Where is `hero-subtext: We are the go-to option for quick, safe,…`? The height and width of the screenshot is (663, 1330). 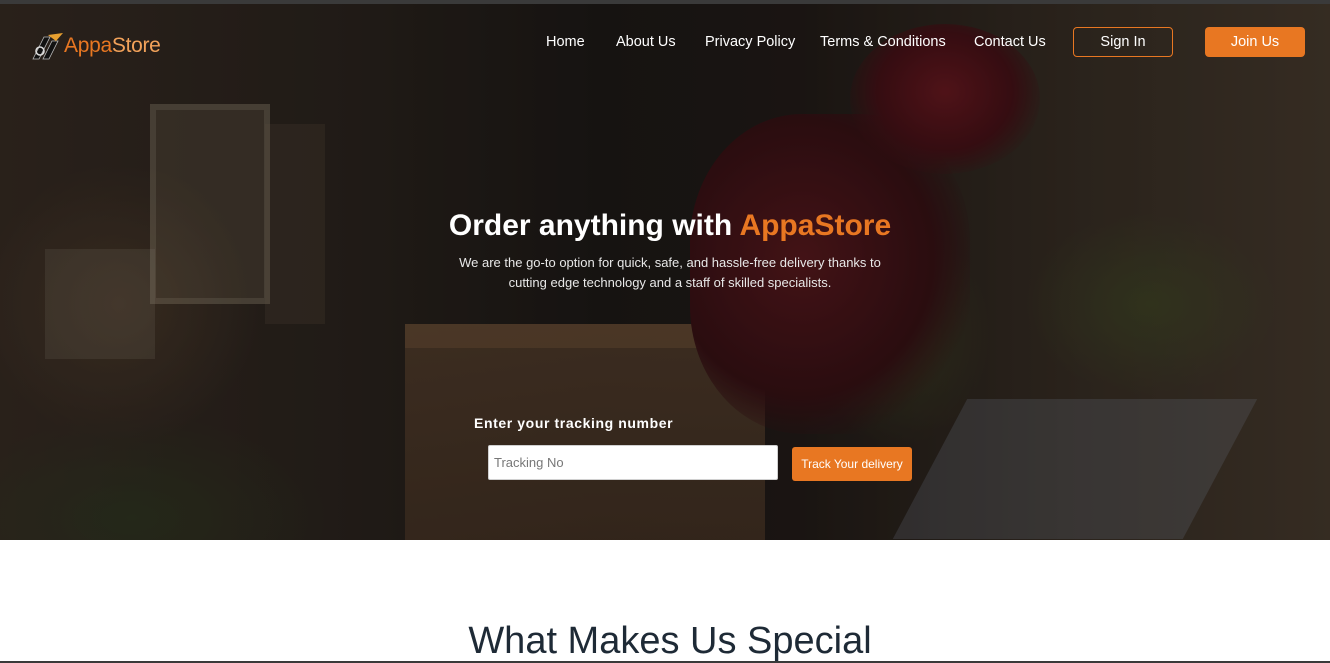
hero-subtext: We are the go-to option for quick, safe,… is located at coordinates (670, 272).